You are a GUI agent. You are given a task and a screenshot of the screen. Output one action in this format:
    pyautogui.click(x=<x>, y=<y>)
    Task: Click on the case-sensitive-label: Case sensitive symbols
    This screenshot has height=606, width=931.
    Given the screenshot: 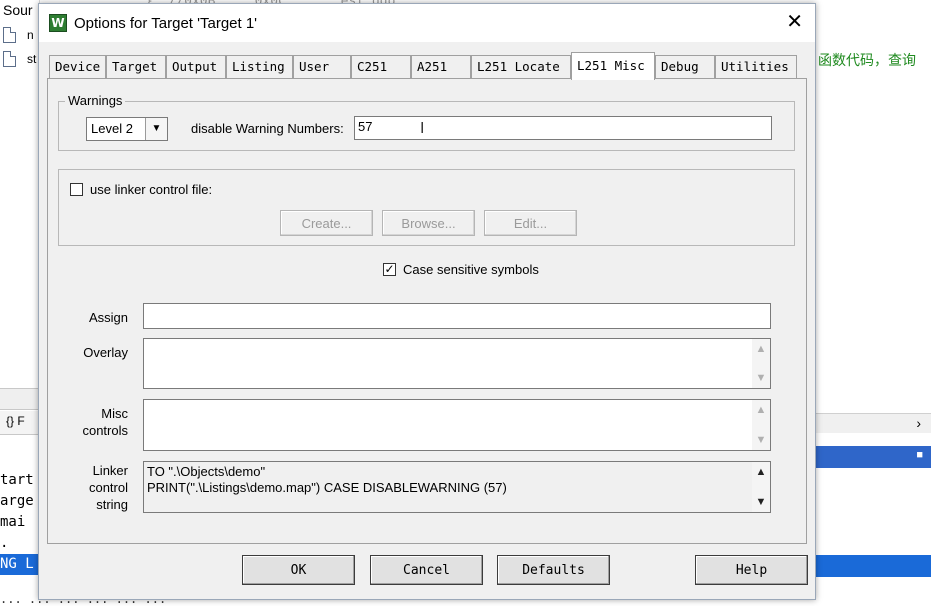 What is the action you would take?
    pyautogui.click(x=471, y=269)
    